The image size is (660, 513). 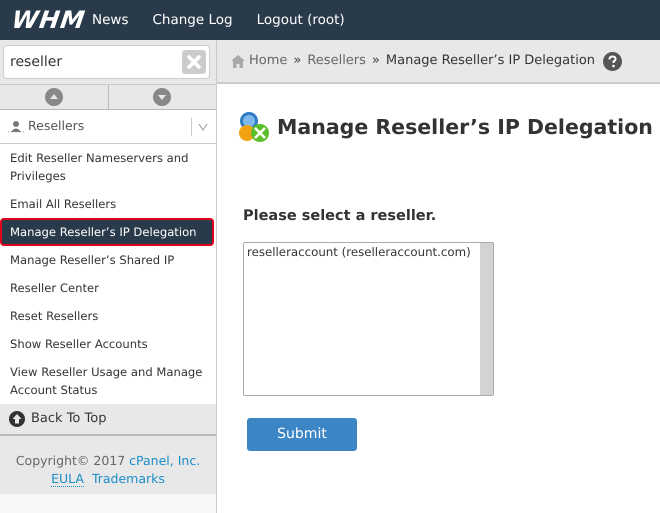 I want to click on close-icon, so click(x=194, y=62).